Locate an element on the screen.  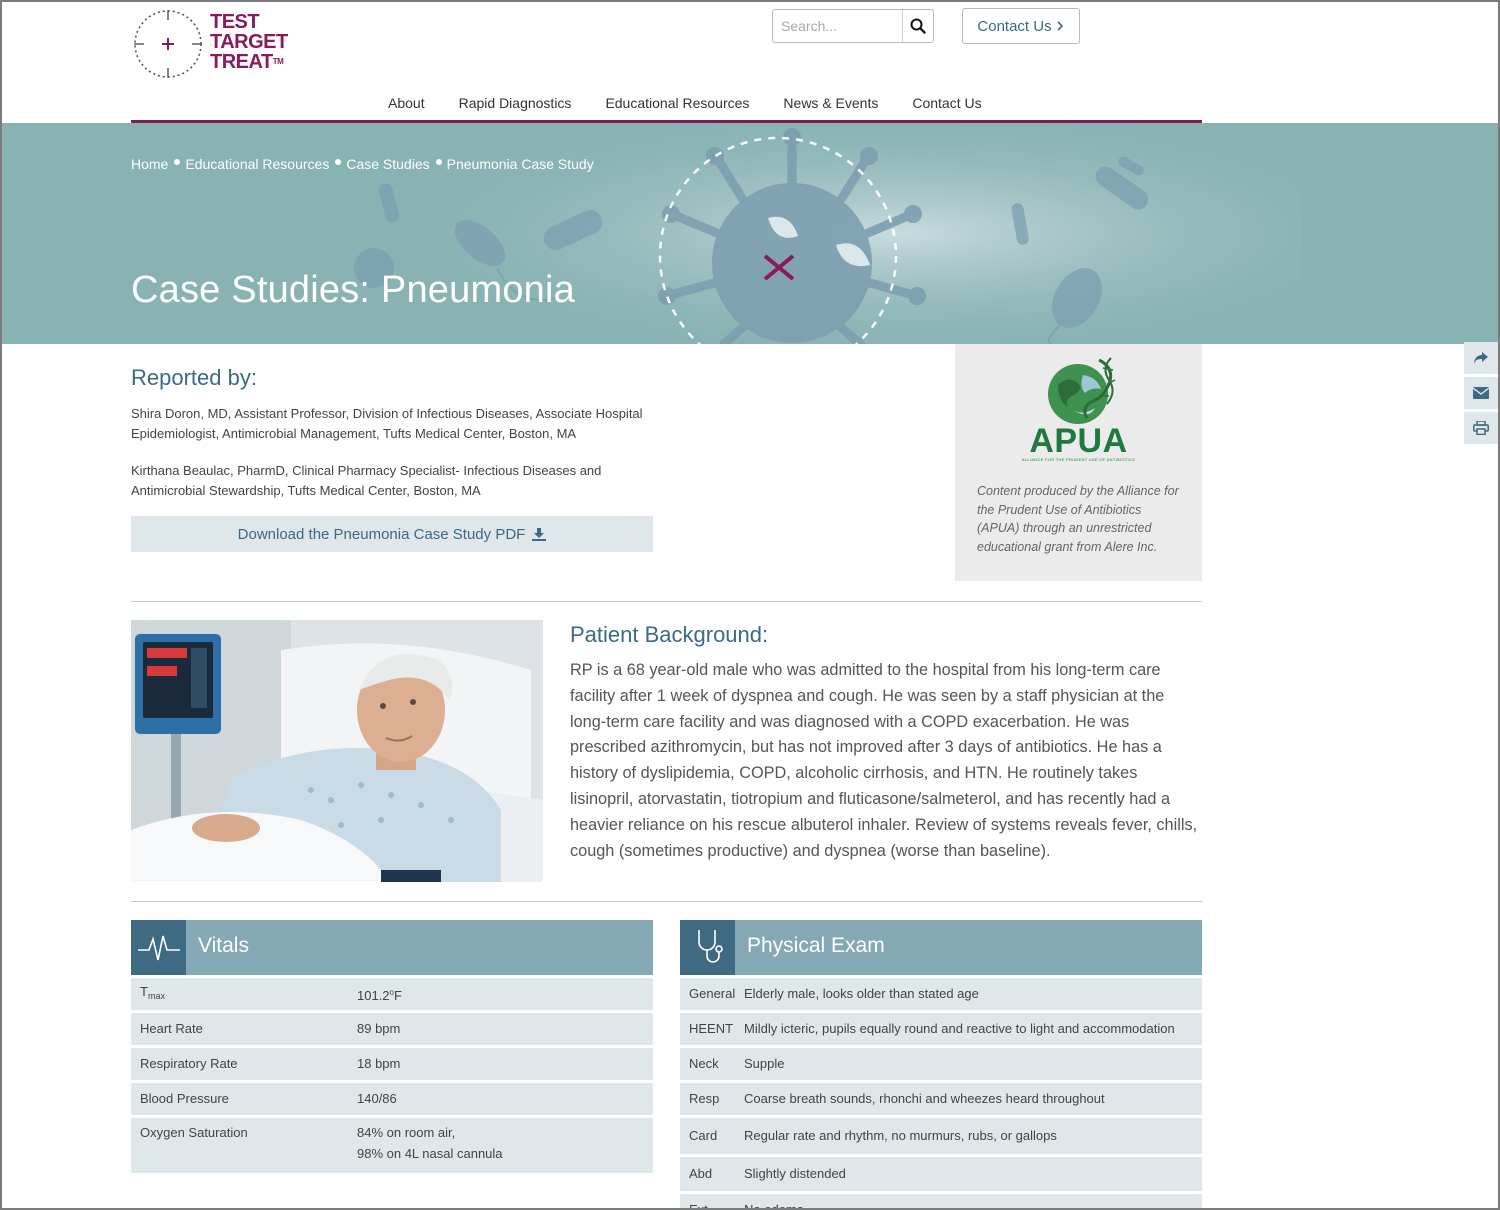
share-arrow-icon is located at coordinates (1481, 358).